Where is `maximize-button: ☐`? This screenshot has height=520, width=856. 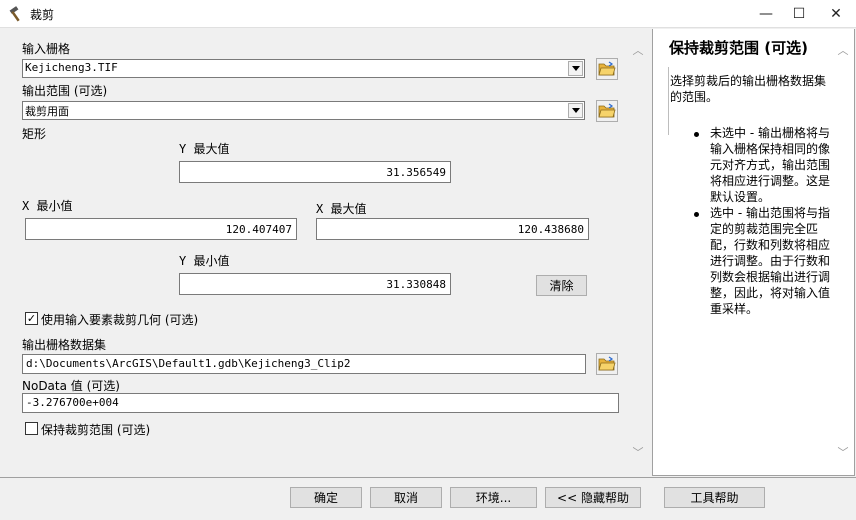 maximize-button: ☐ is located at coordinates (799, 14).